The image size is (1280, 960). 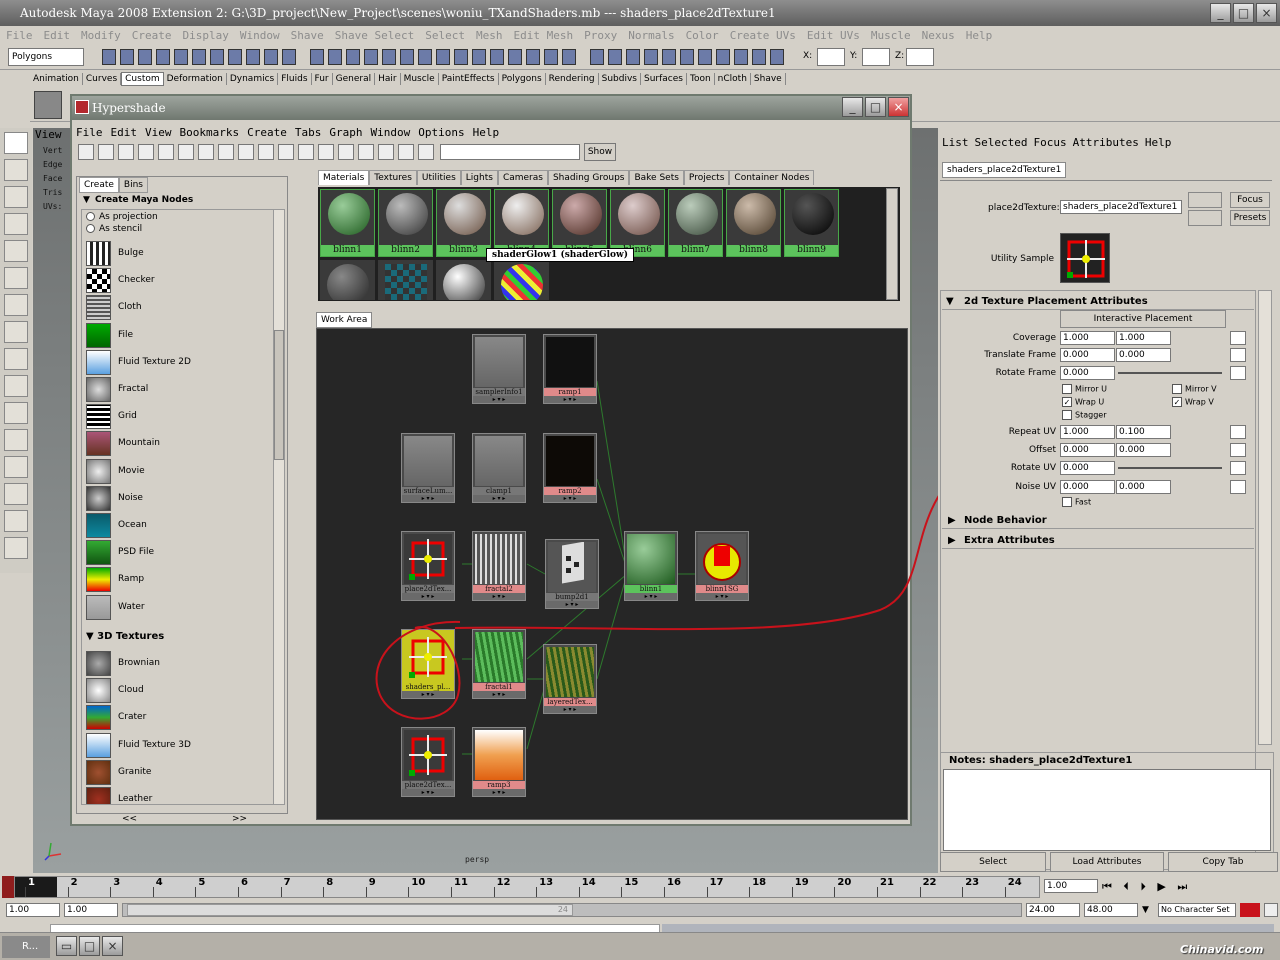 I want to click on menu-select: Select, so click(x=445, y=35).